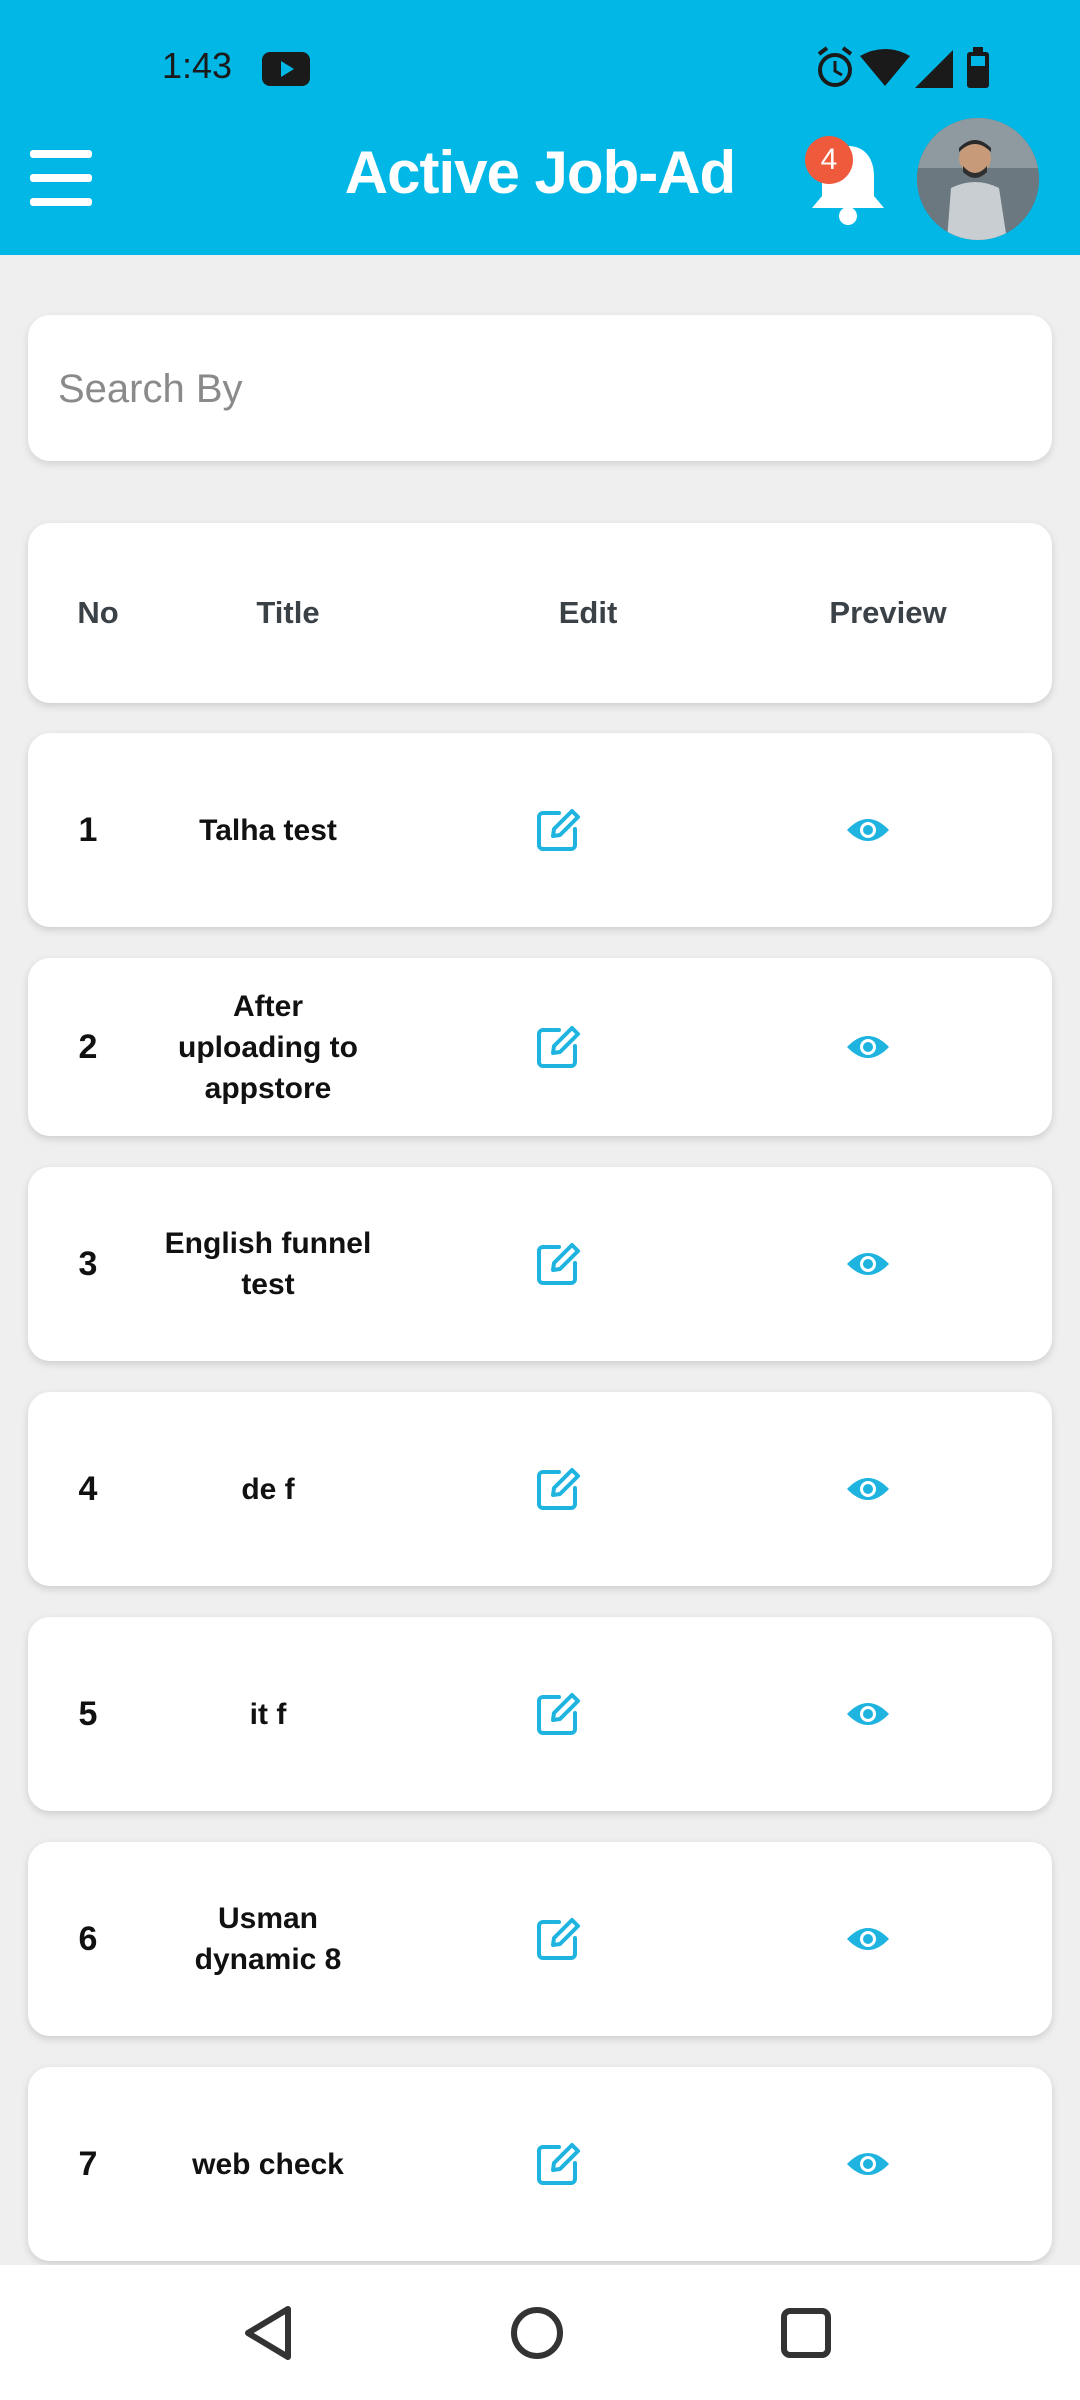  What do you see at coordinates (268, 1264) in the screenshot?
I see `row-title: English funnel test` at bounding box center [268, 1264].